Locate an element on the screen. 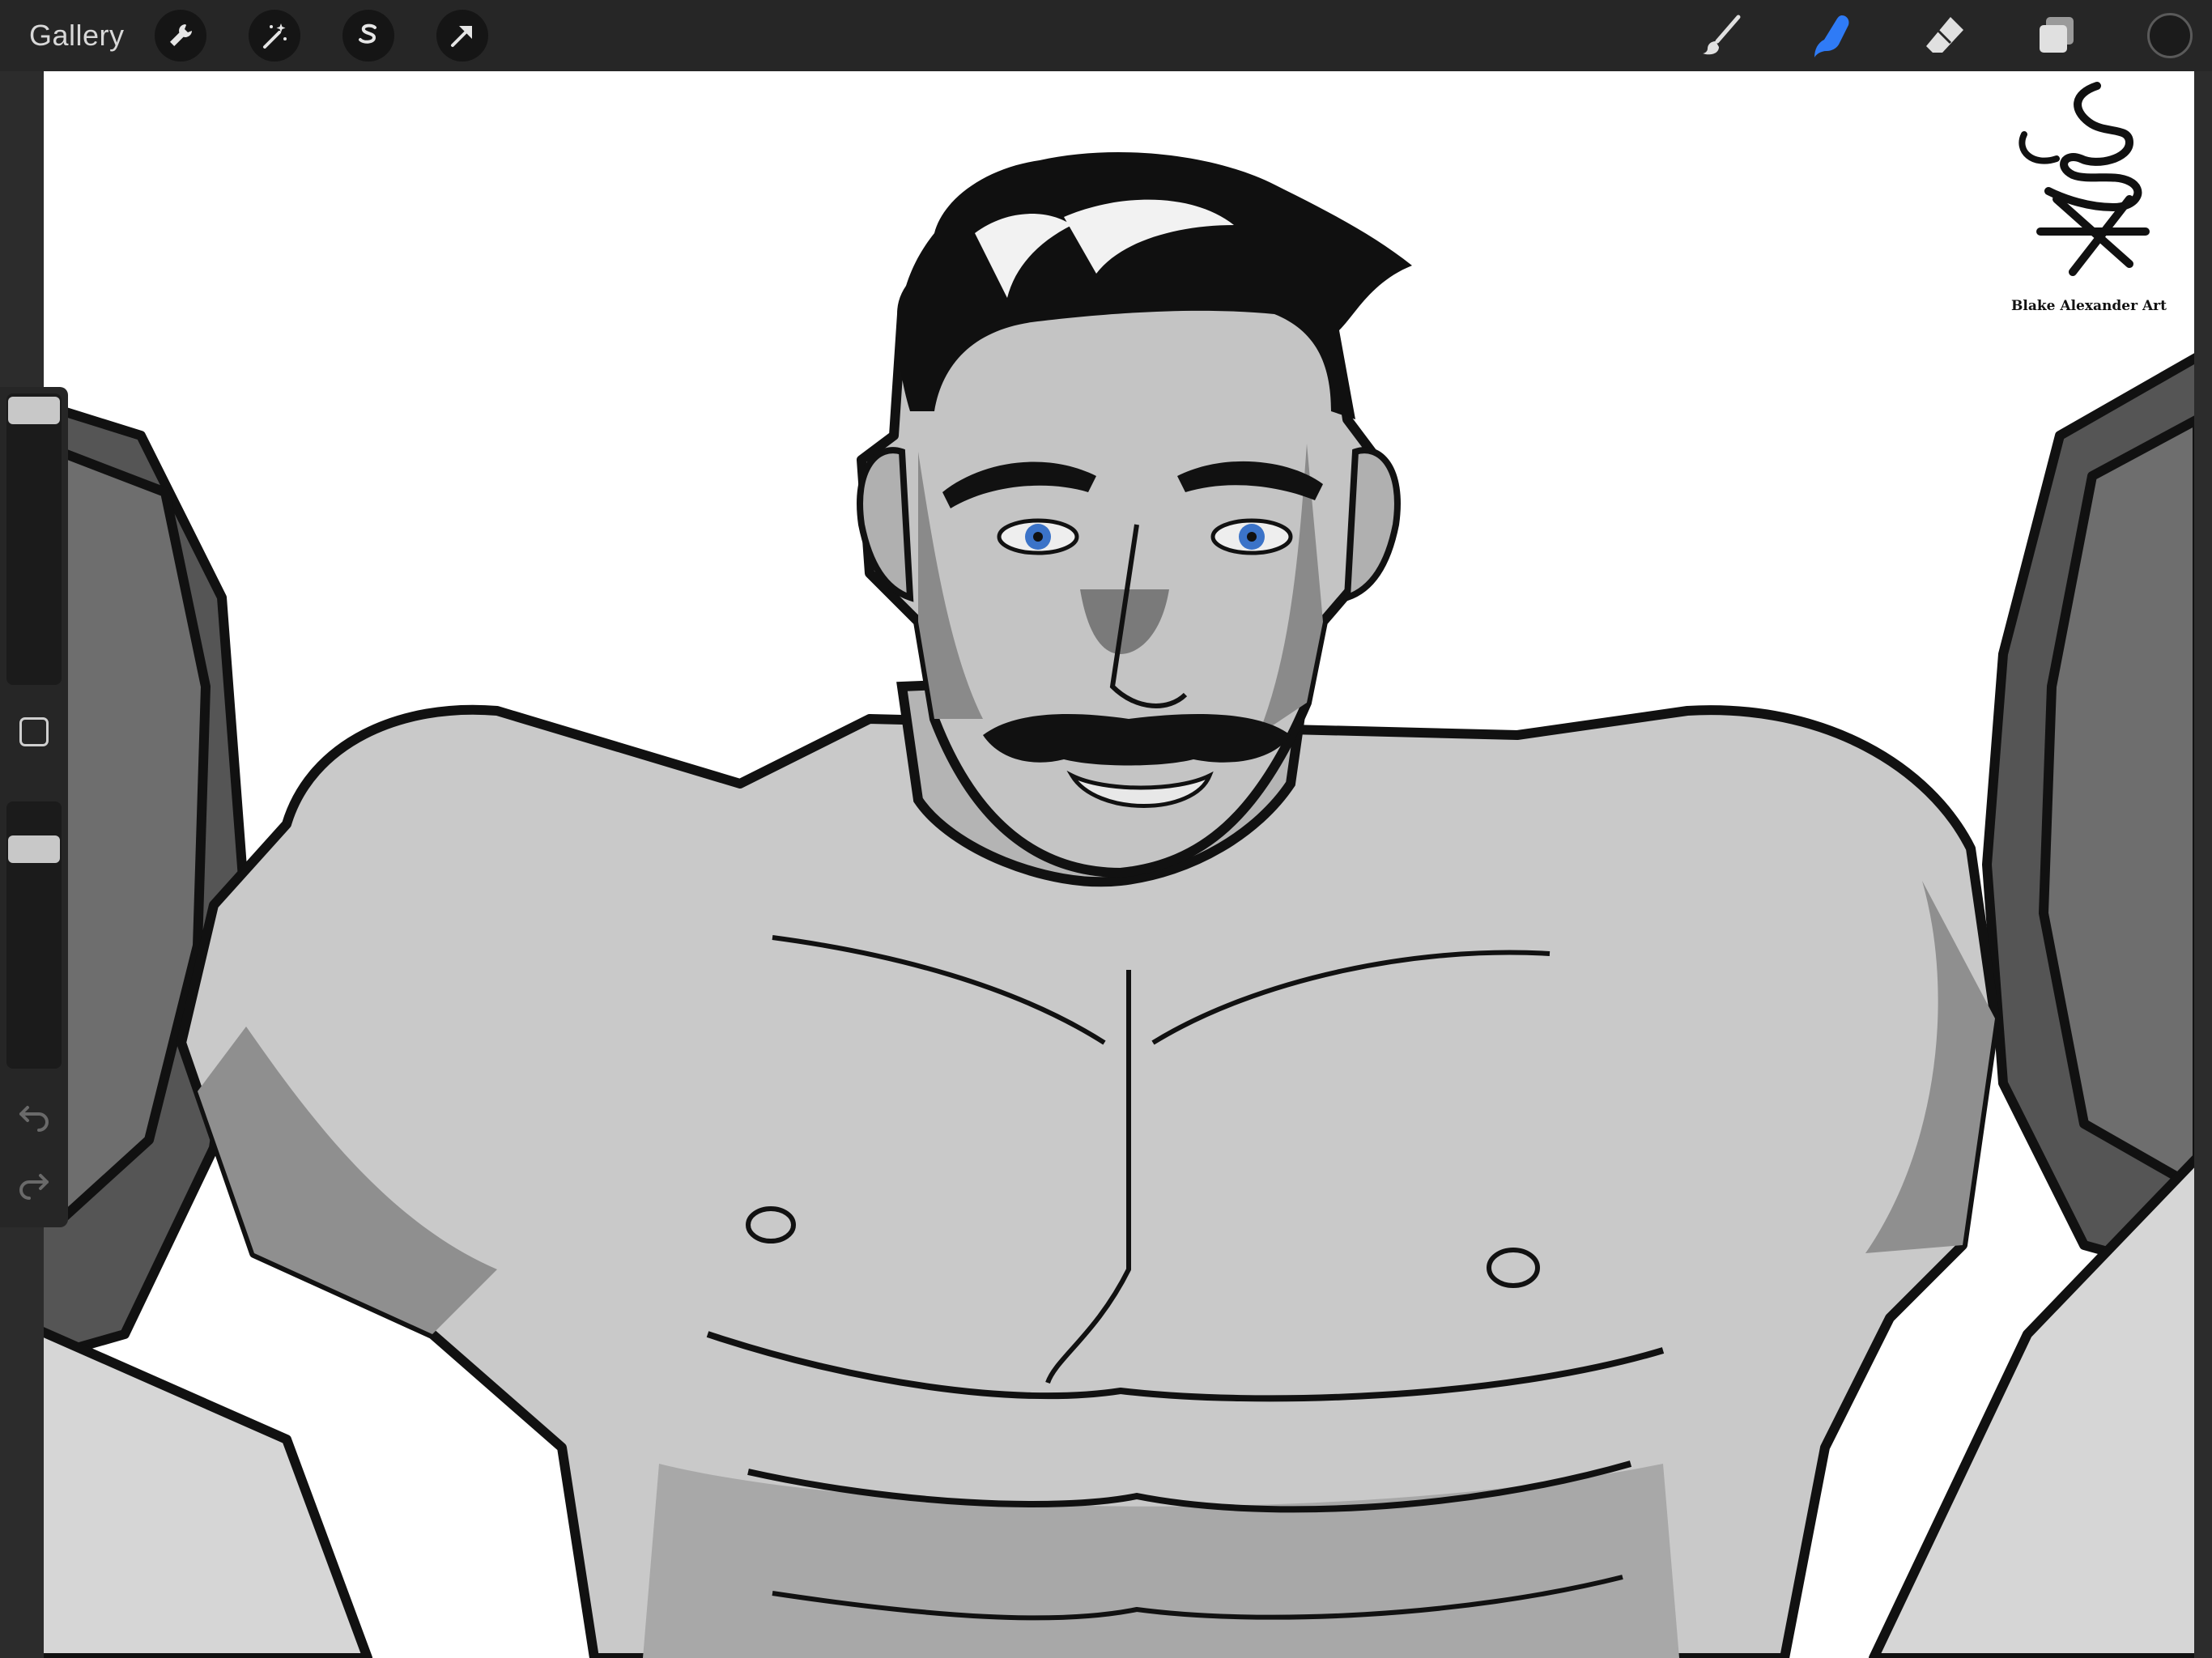 The image size is (2212, 1658). signature-text: Blake Alexander Art is located at coordinates (2089, 306).